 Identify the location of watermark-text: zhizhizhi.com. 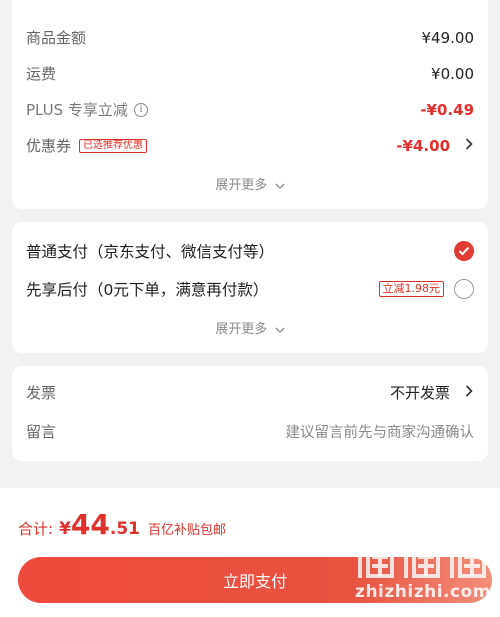
(423, 592).